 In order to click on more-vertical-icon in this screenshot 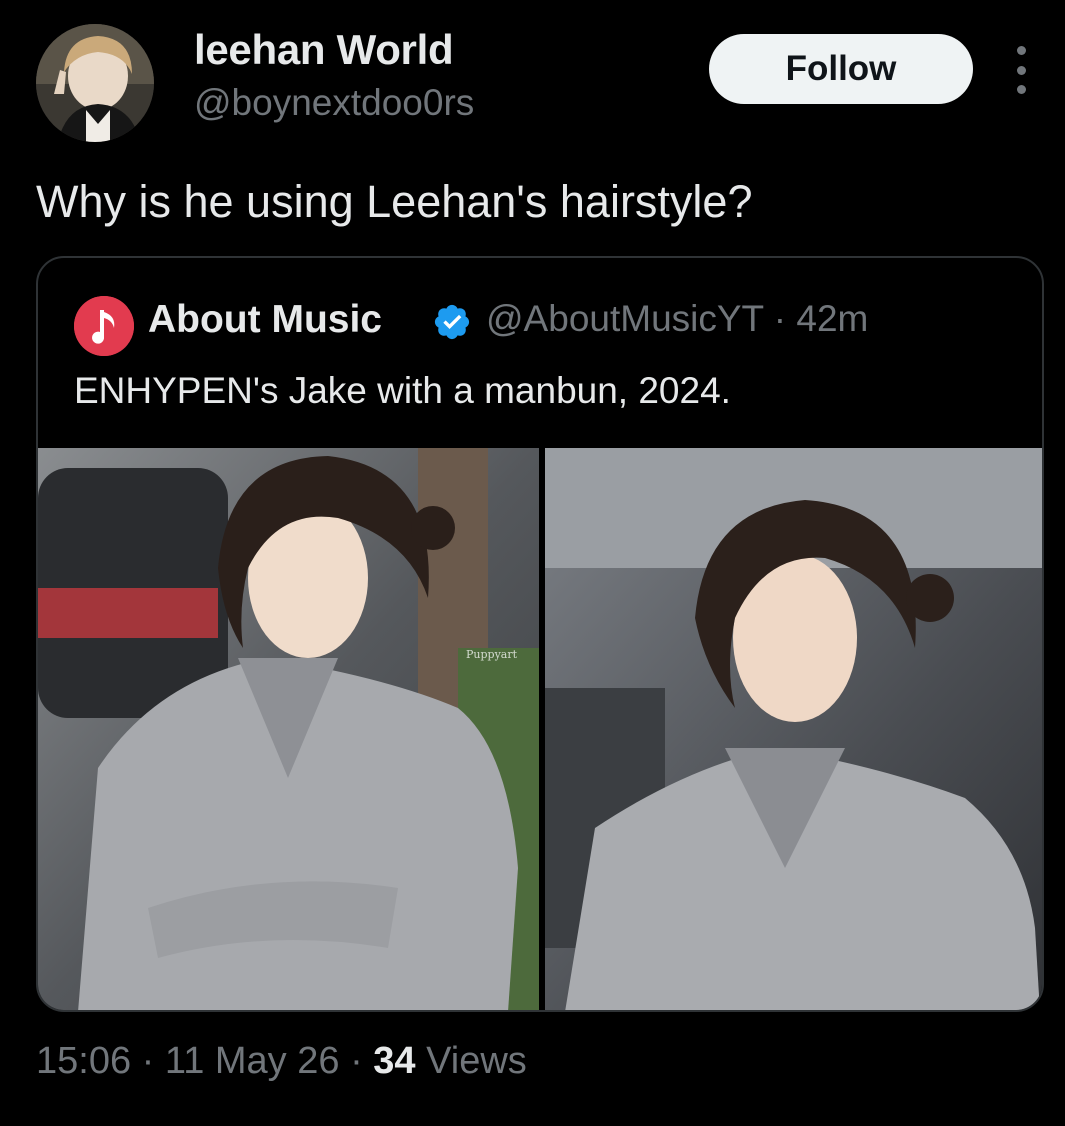, I will do `click(1021, 70)`.